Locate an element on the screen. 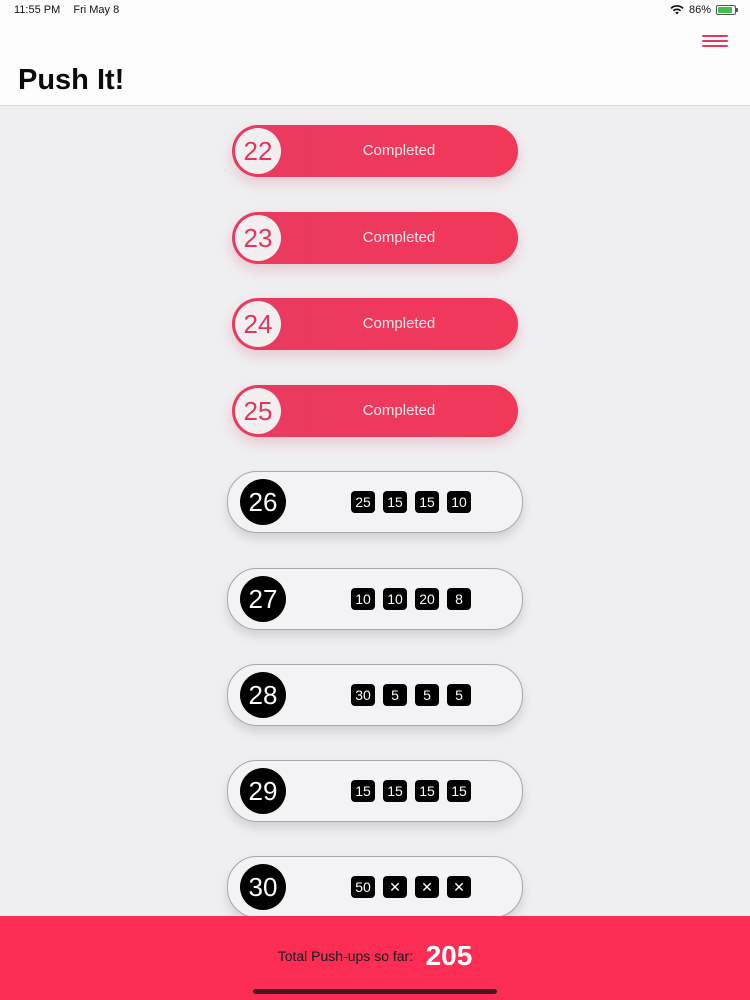  day-number: 26 is located at coordinates (263, 502).